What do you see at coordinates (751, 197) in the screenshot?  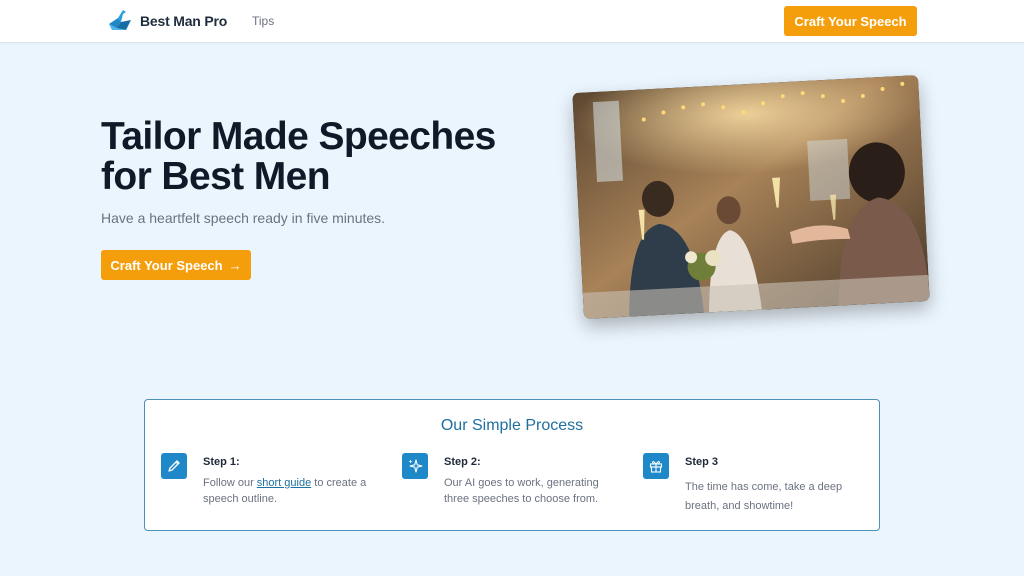 I see `wedding-toast-photo` at bounding box center [751, 197].